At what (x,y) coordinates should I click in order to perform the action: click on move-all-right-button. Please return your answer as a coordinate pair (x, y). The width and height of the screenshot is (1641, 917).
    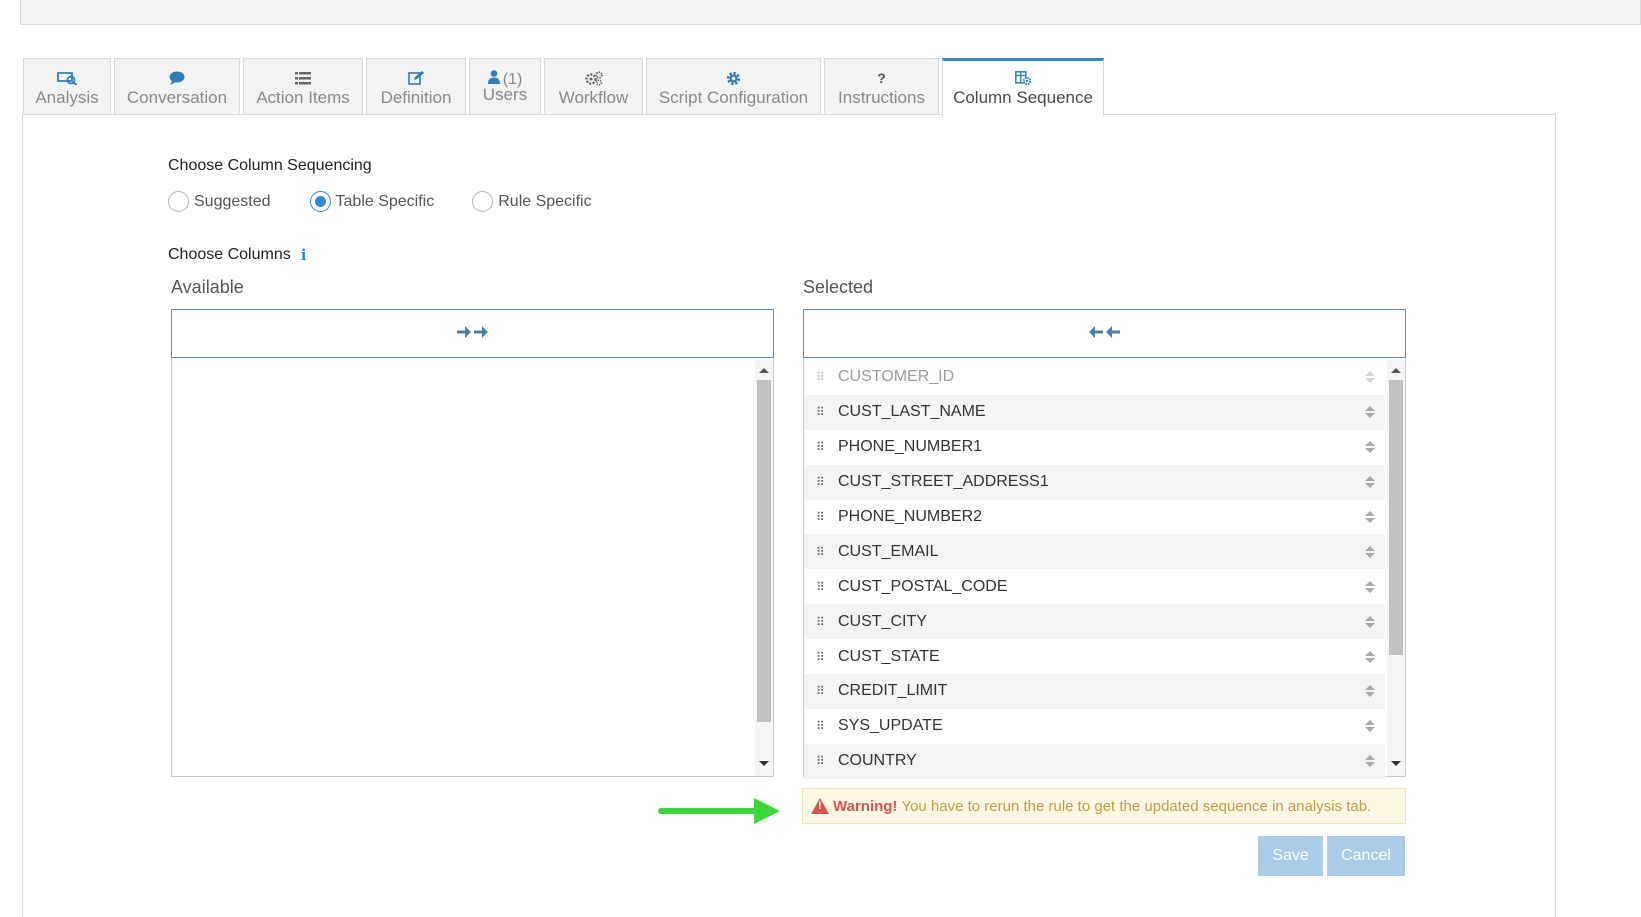
    Looking at the image, I should click on (472, 333).